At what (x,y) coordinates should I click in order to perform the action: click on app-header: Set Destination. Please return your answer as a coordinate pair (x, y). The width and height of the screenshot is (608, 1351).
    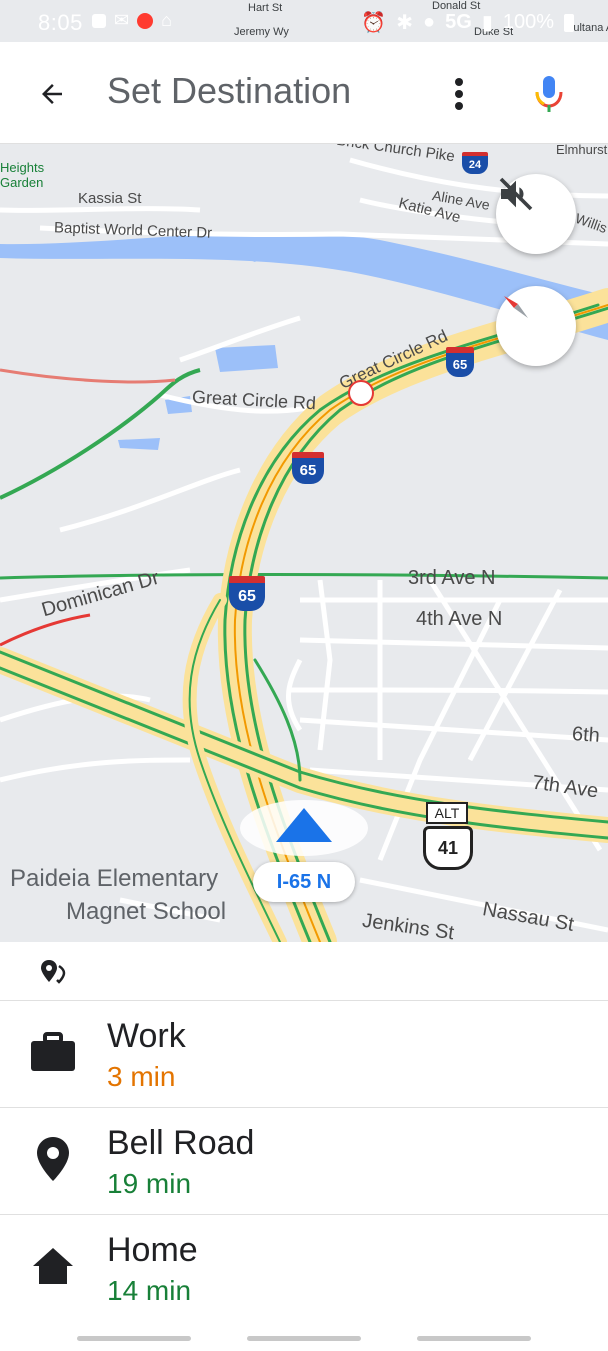
    Looking at the image, I should click on (304, 93).